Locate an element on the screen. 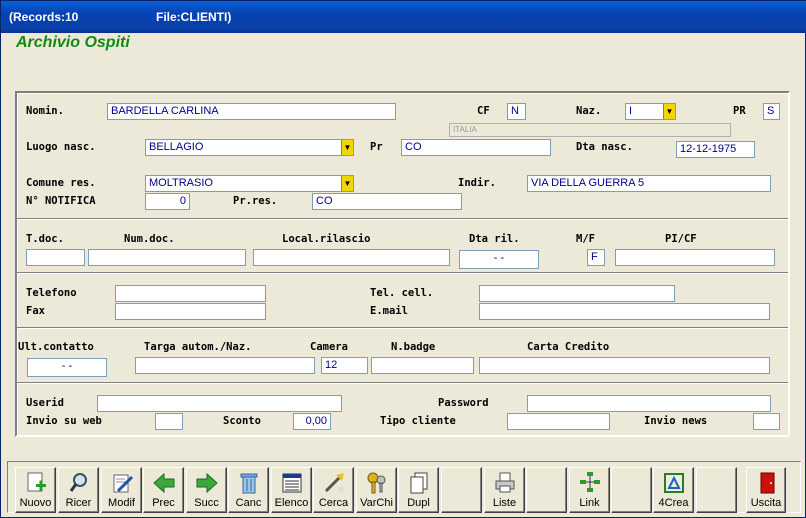 The height and width of the screenshot is (518, 806). label-numdoc: Num.doc. is located at coordinates (149, 239).